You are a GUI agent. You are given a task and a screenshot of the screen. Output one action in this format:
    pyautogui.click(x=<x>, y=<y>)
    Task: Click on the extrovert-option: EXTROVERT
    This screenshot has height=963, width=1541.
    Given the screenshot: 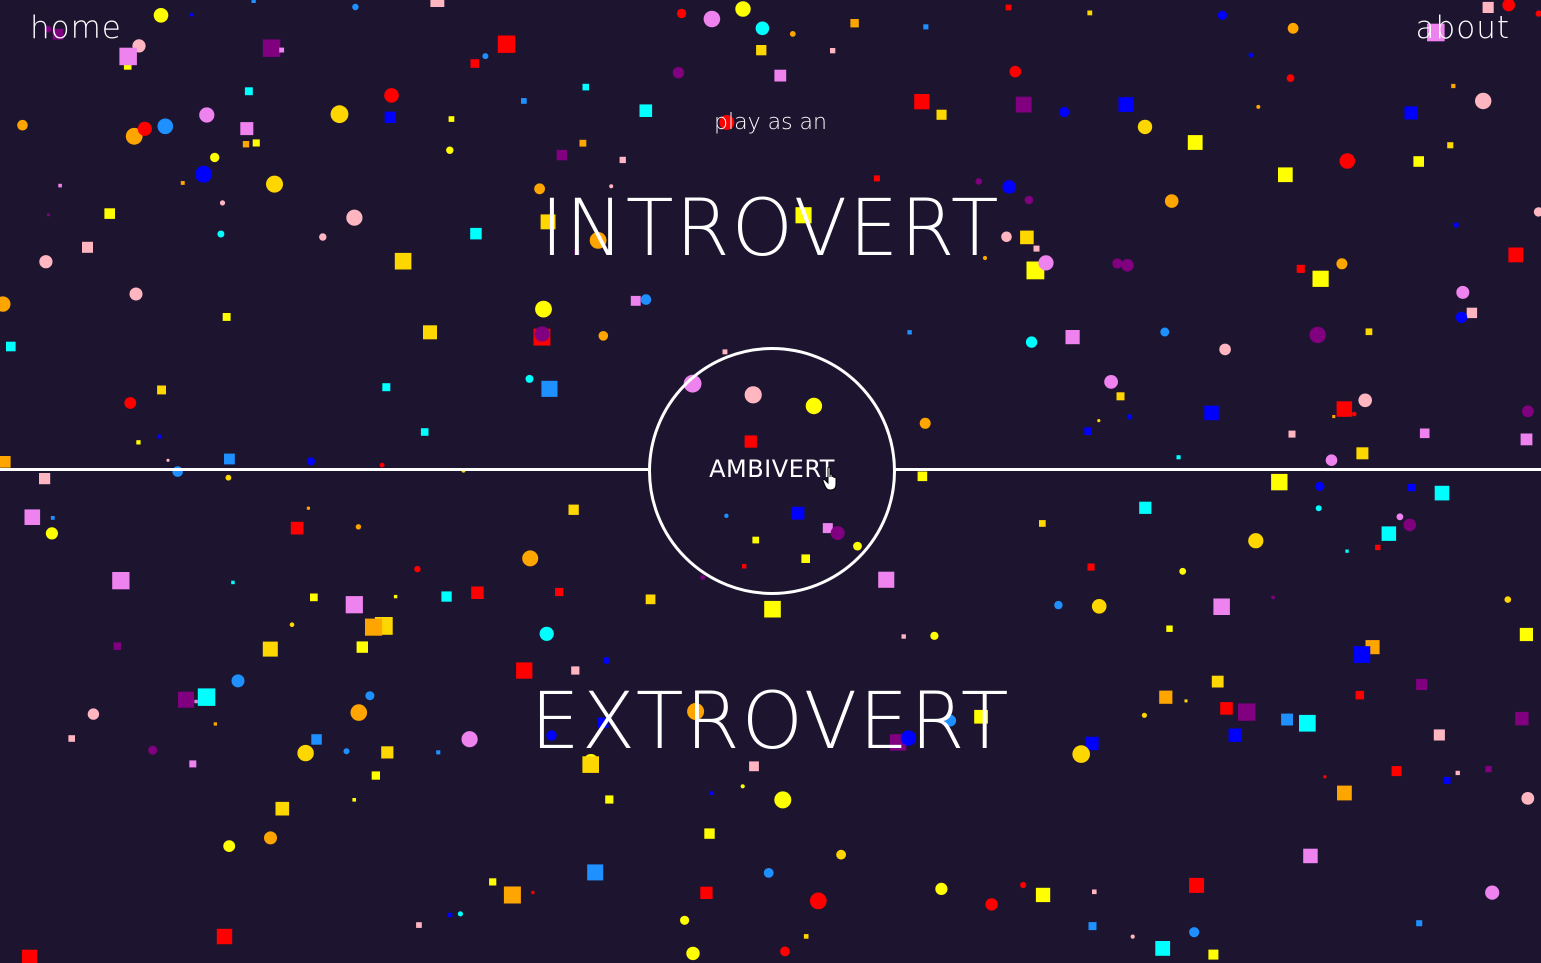 What is the action you would take?
    pyautogui.click(x=770, y=722)
    